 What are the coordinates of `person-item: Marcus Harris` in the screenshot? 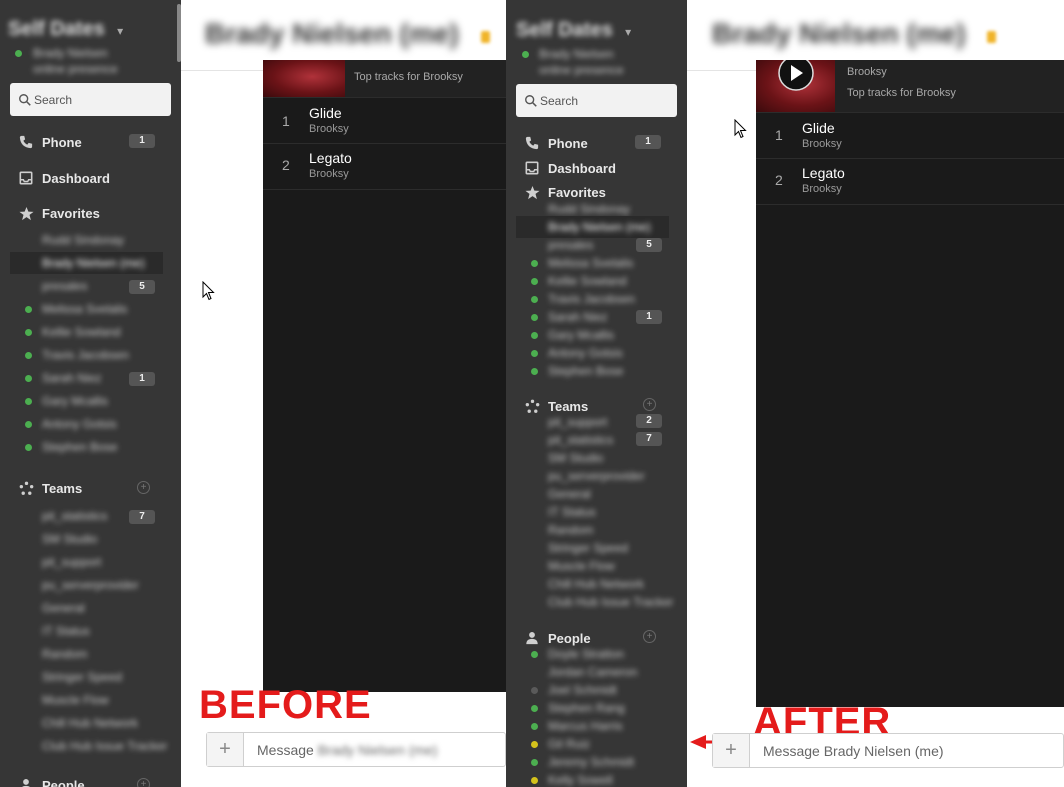 It's located at (585, 726).